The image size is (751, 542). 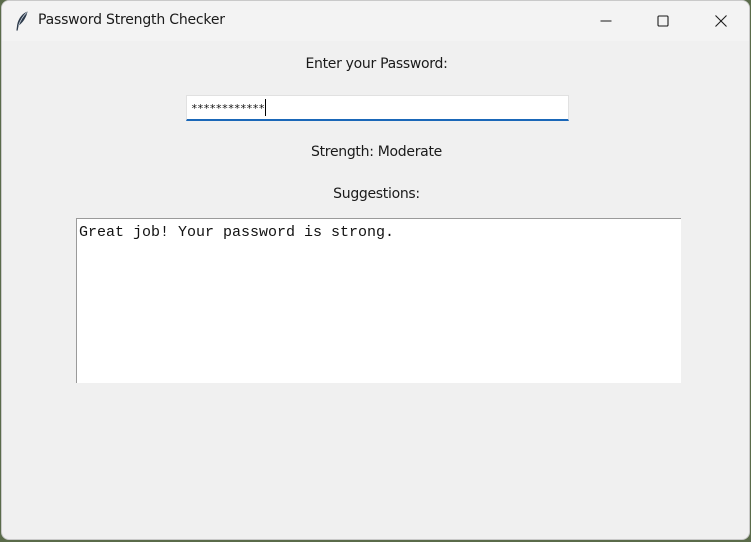 I want to click on feather-icon, so click(x=22, y=21).